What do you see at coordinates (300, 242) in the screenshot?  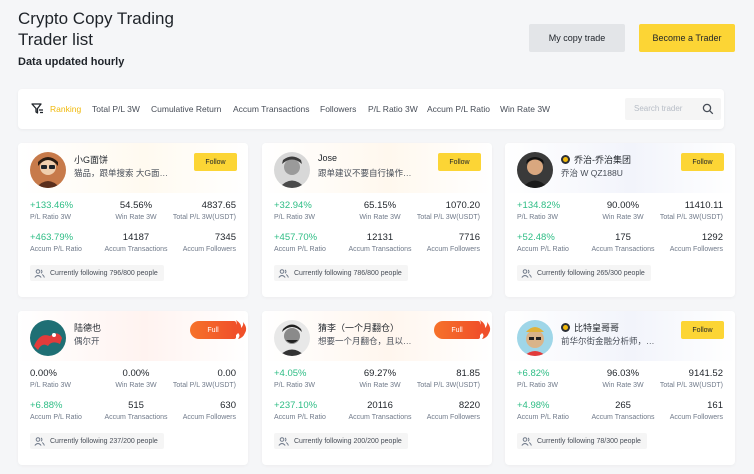 I see `accum-pl-ratio: +457.70% Accum P/L Ratio` at bounding box center [300, 242].